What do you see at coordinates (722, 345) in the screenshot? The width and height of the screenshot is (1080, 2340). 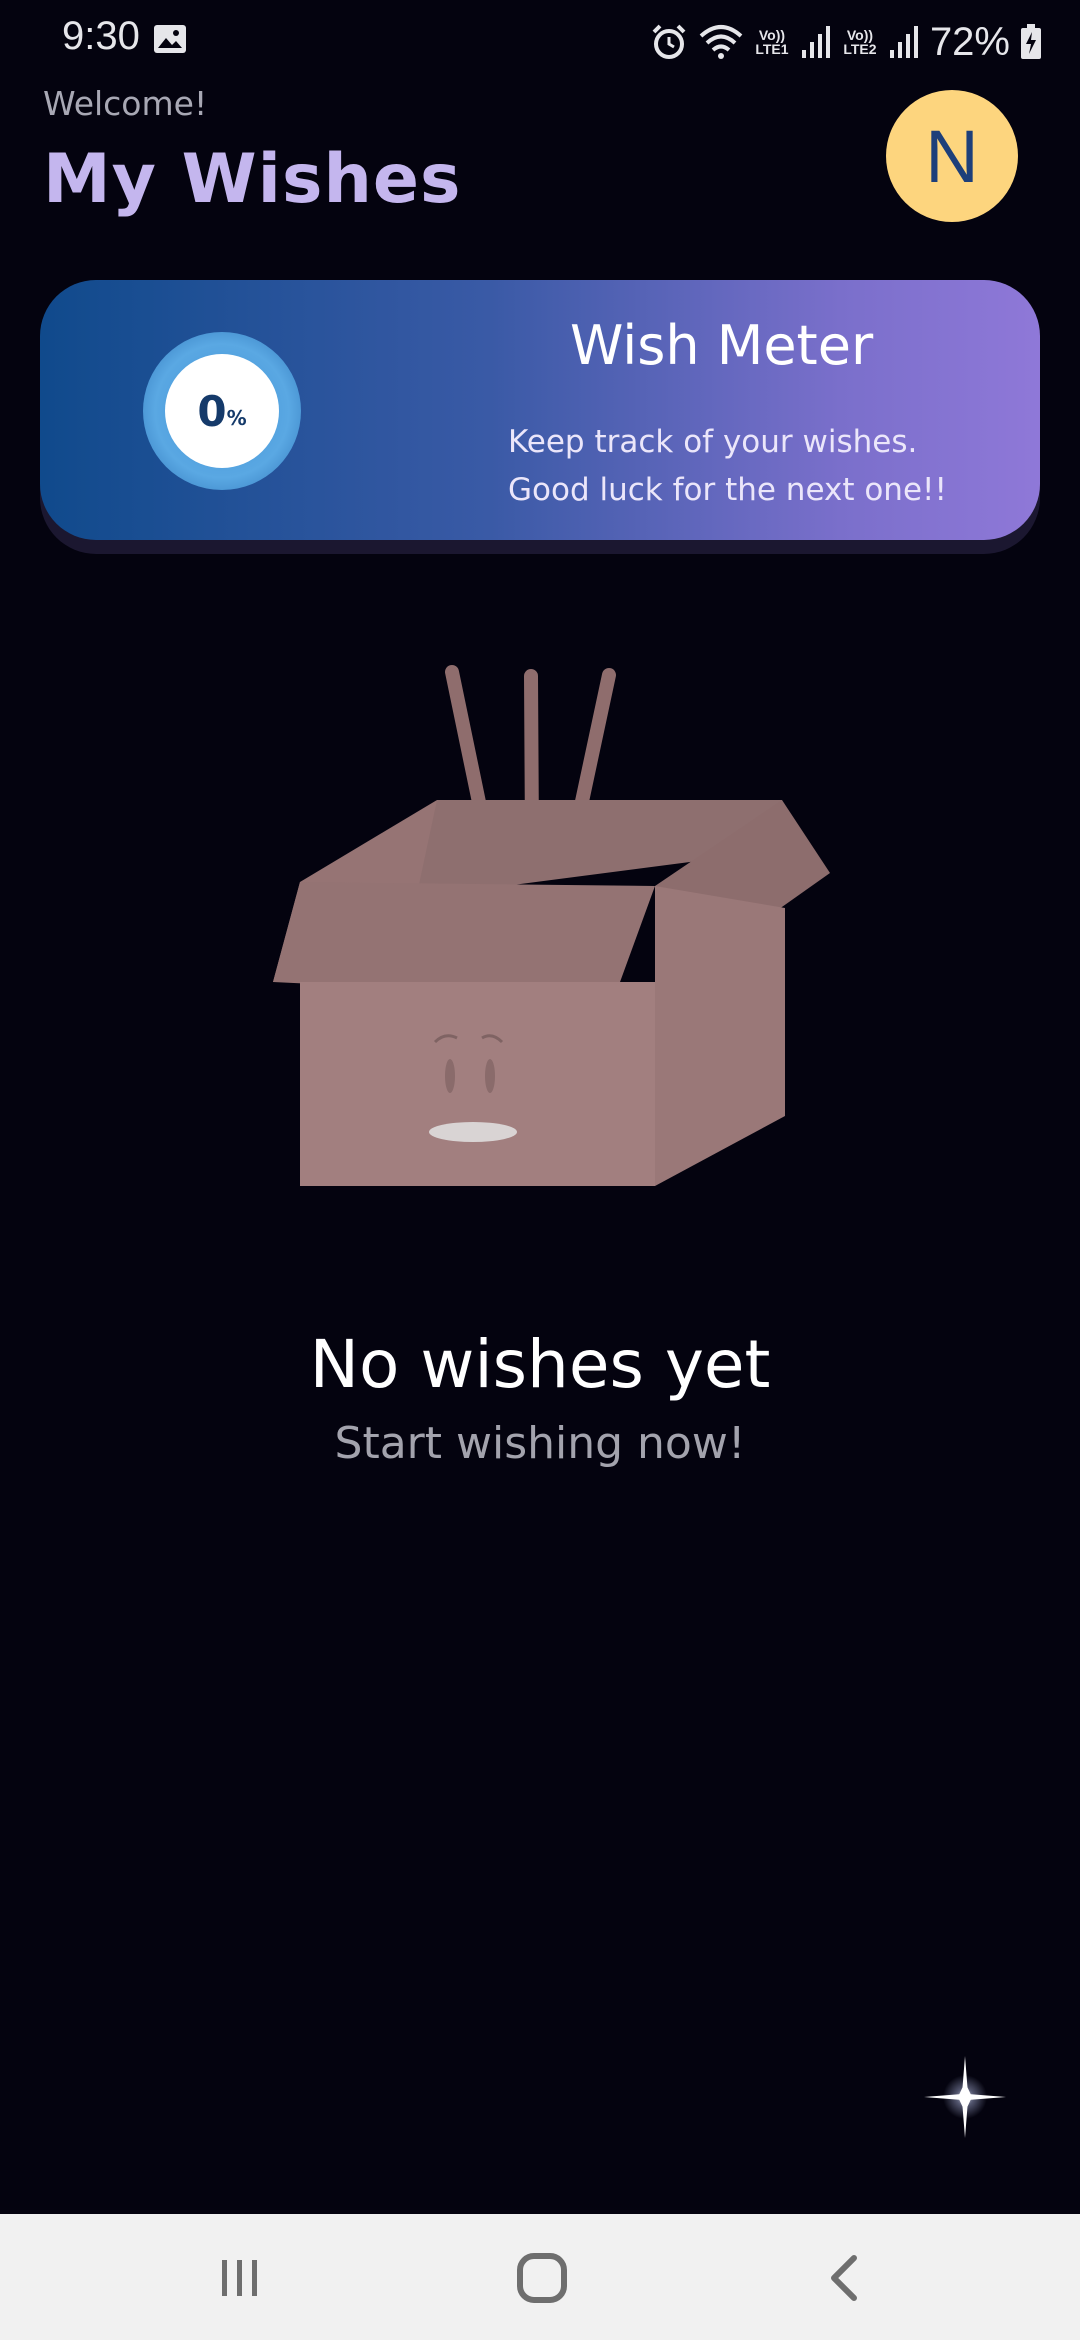 I see `wish-meter-title: Wish Meter` at bounding box center [722, 345].